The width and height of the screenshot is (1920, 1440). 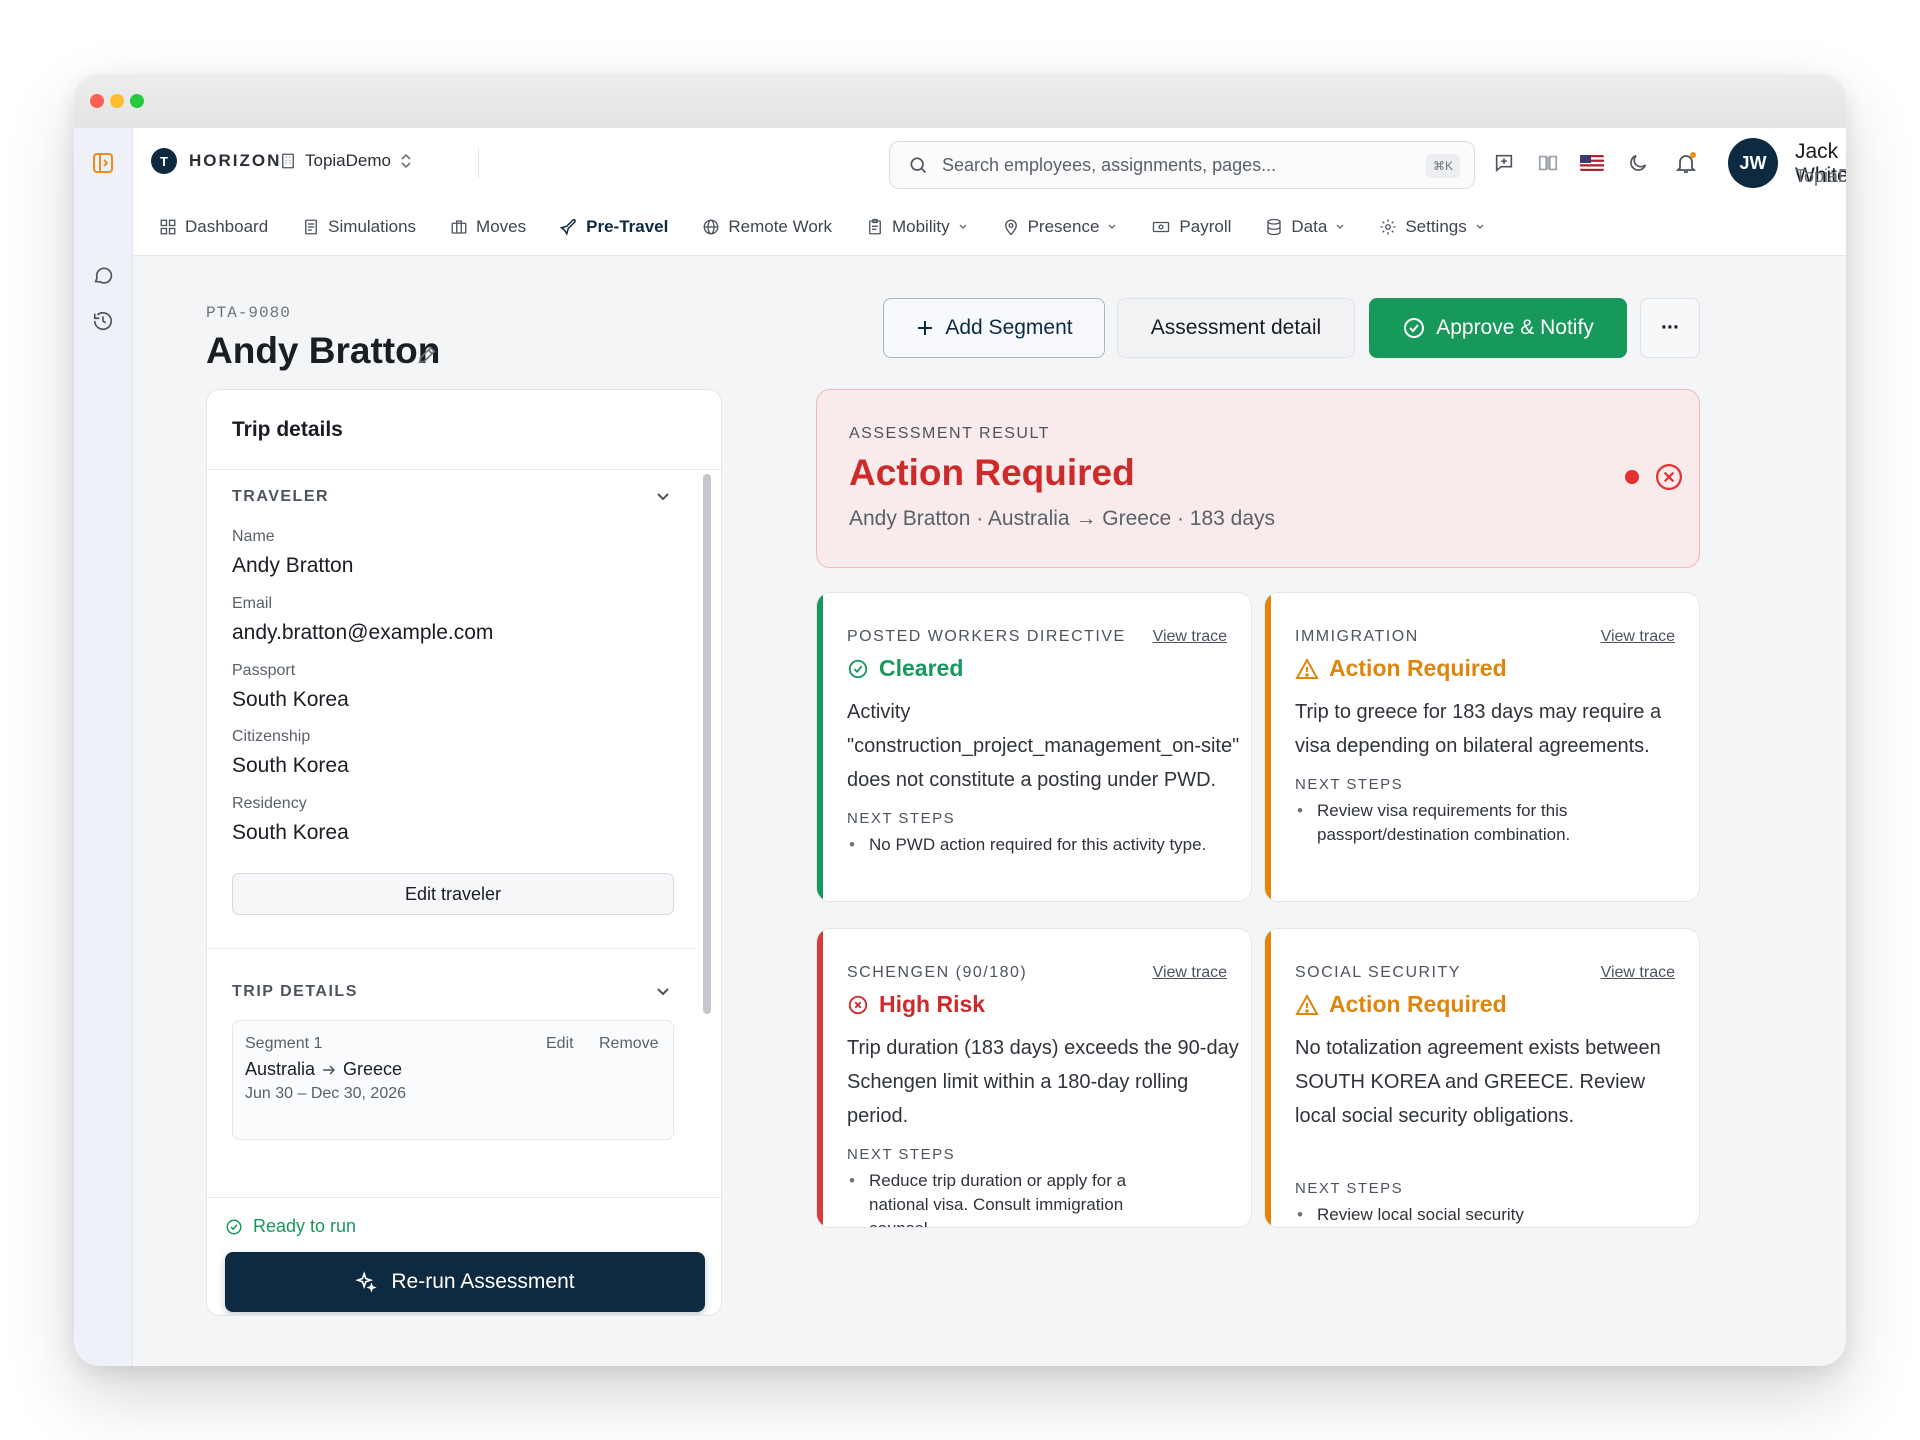 What do you see at coordinates (137, 101) in the screenshot?
I see `maximize-window-button` at bounding box center [137, 101].